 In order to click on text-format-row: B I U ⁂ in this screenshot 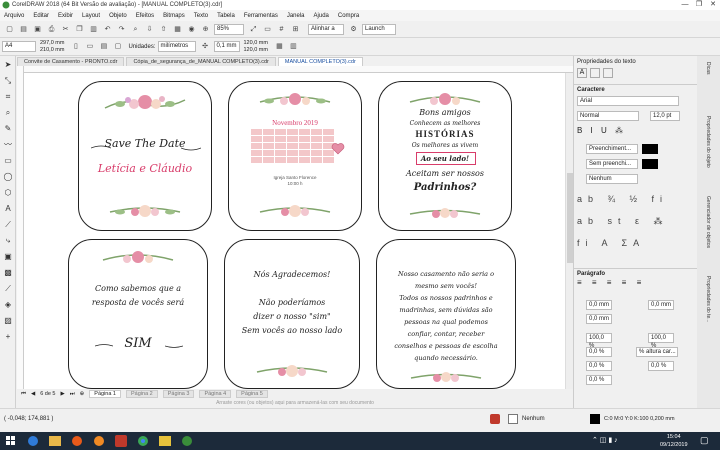, I will do `click(601, 130)`.